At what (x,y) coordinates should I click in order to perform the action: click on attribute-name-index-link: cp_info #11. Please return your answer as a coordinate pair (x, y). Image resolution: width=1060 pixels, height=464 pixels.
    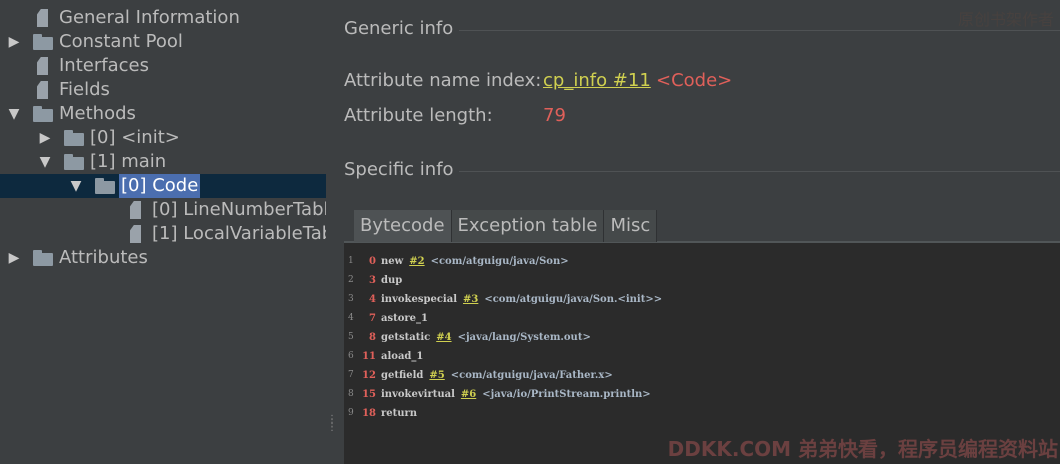
    Looking at the image, I should click on (597, 80).